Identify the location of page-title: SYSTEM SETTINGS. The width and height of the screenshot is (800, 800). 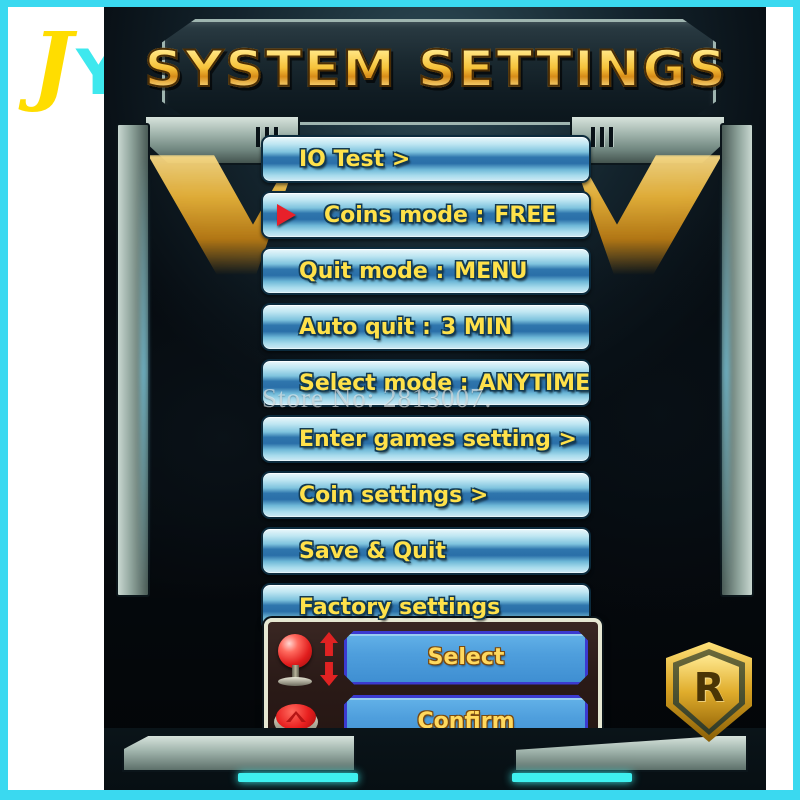
(435, 69).